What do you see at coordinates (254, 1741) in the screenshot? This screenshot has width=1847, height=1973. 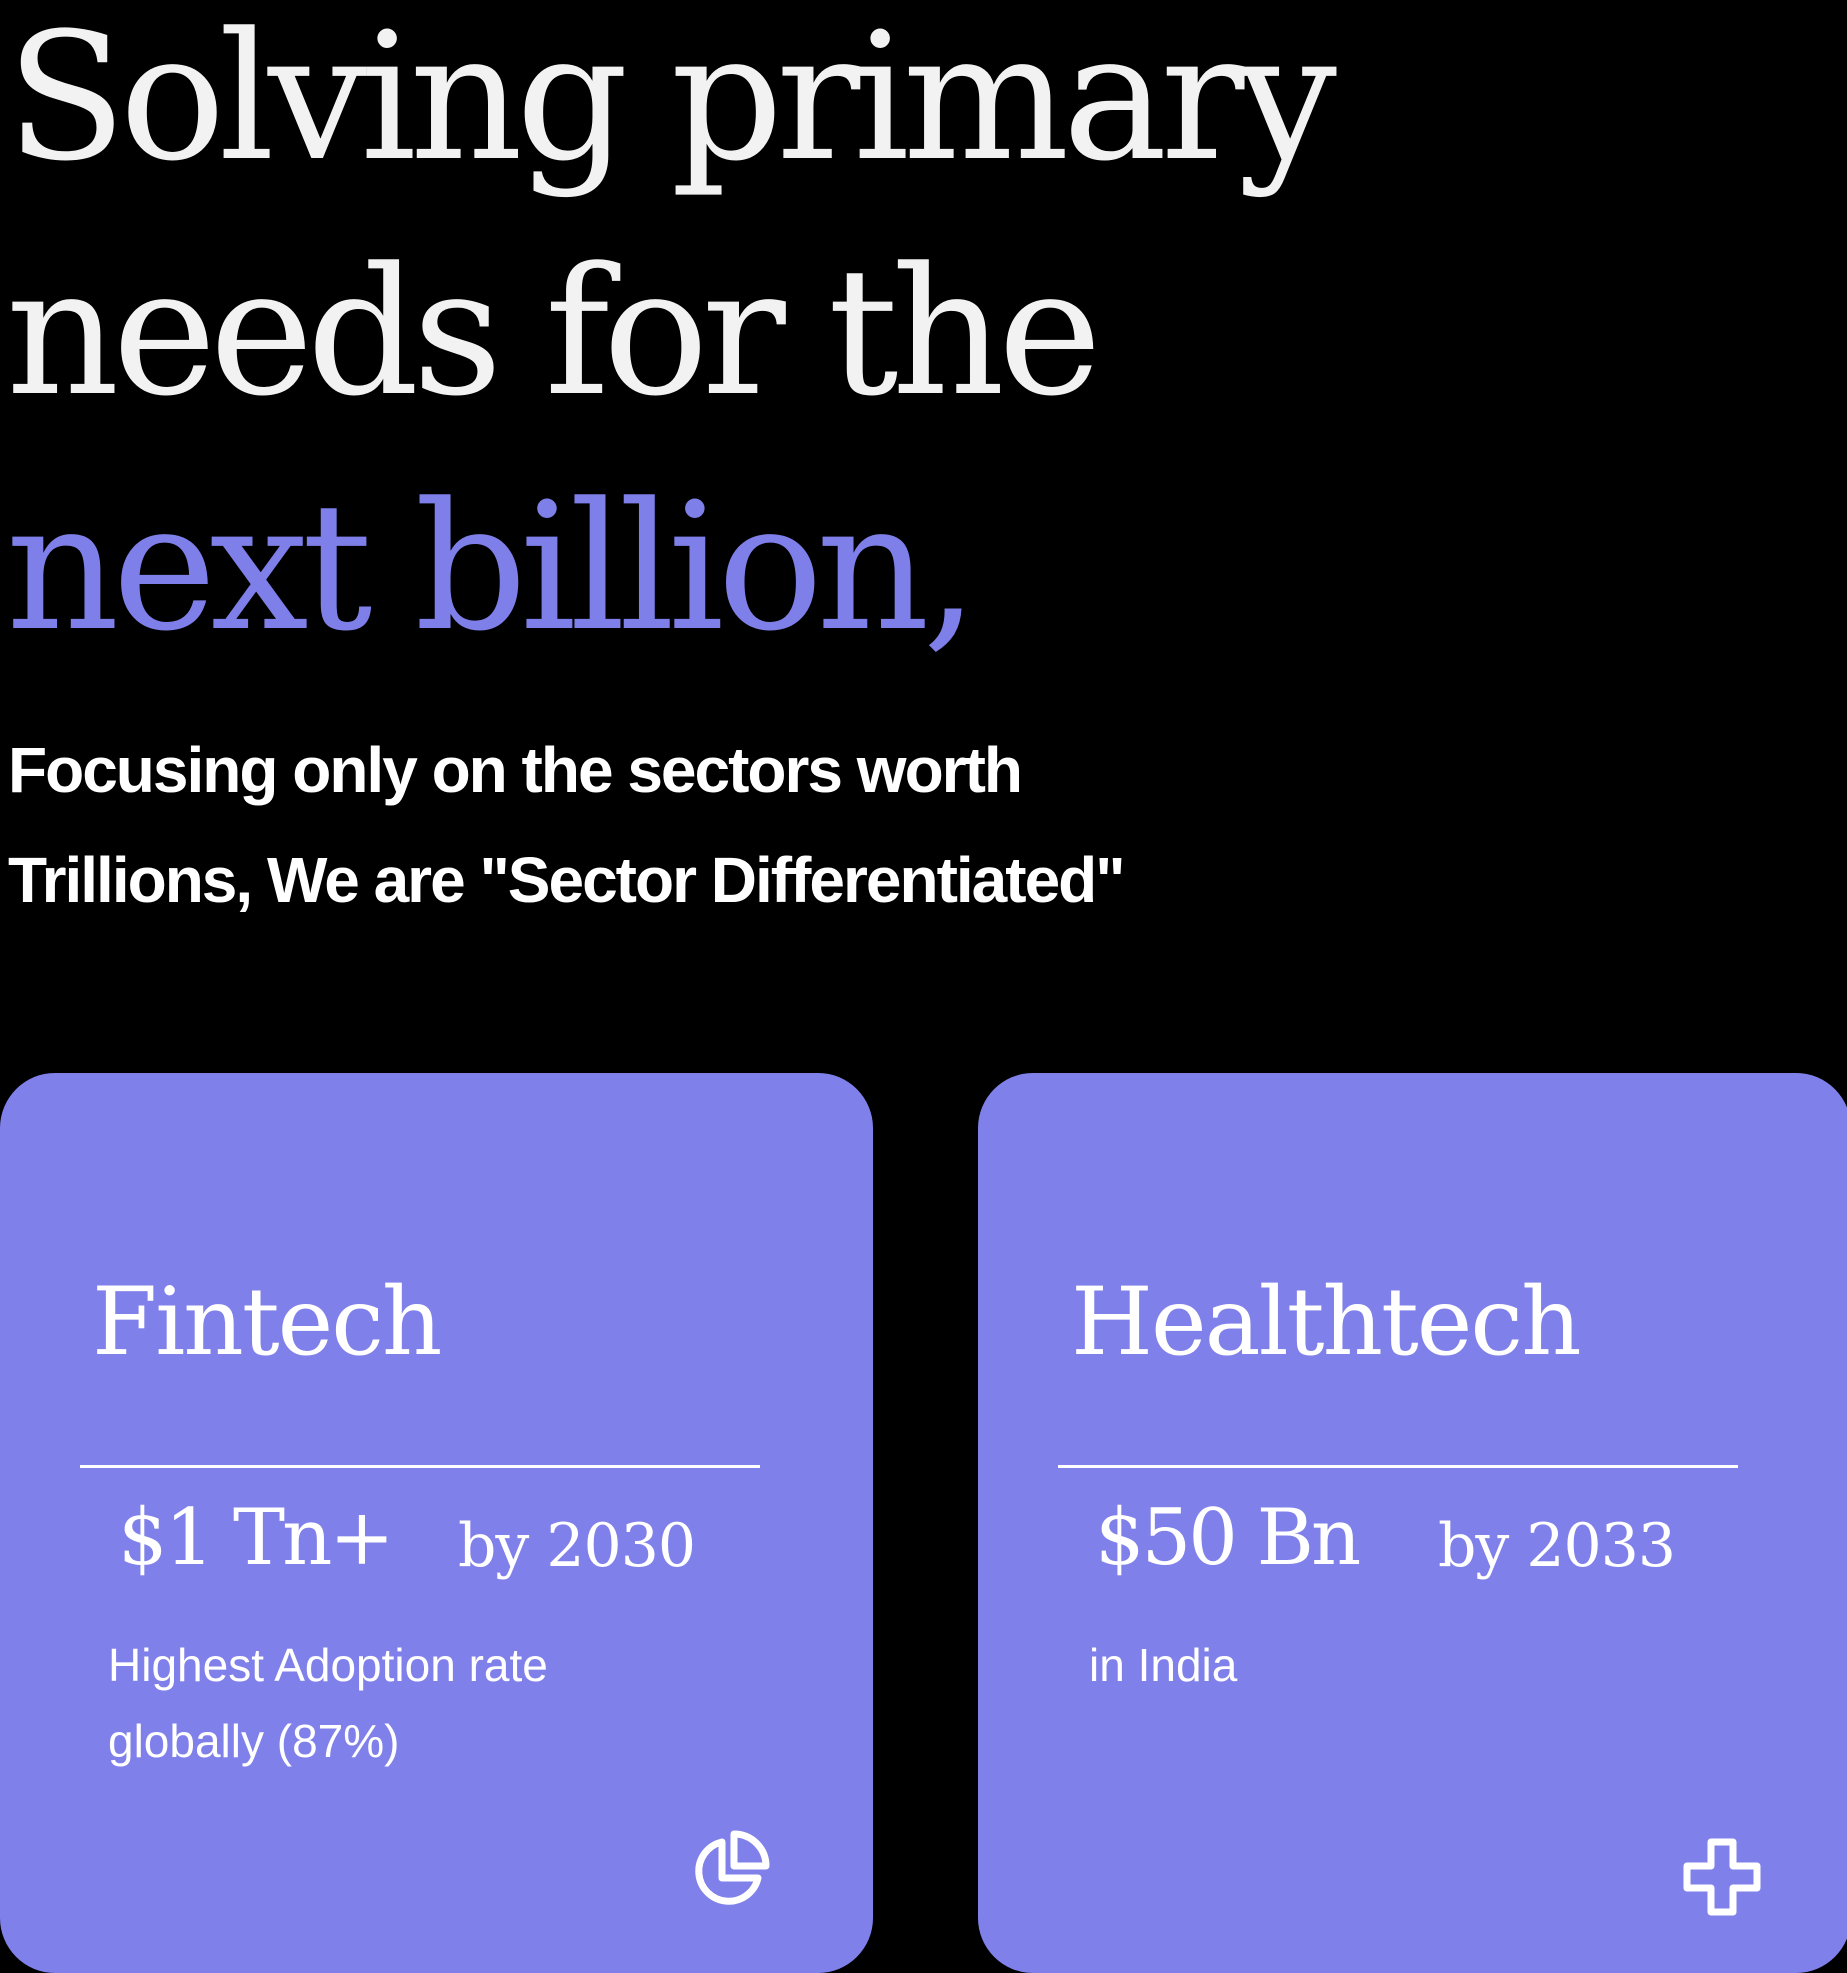 I see `card-description-line-2: globally (87%)` at bounding box center [254, 1741].